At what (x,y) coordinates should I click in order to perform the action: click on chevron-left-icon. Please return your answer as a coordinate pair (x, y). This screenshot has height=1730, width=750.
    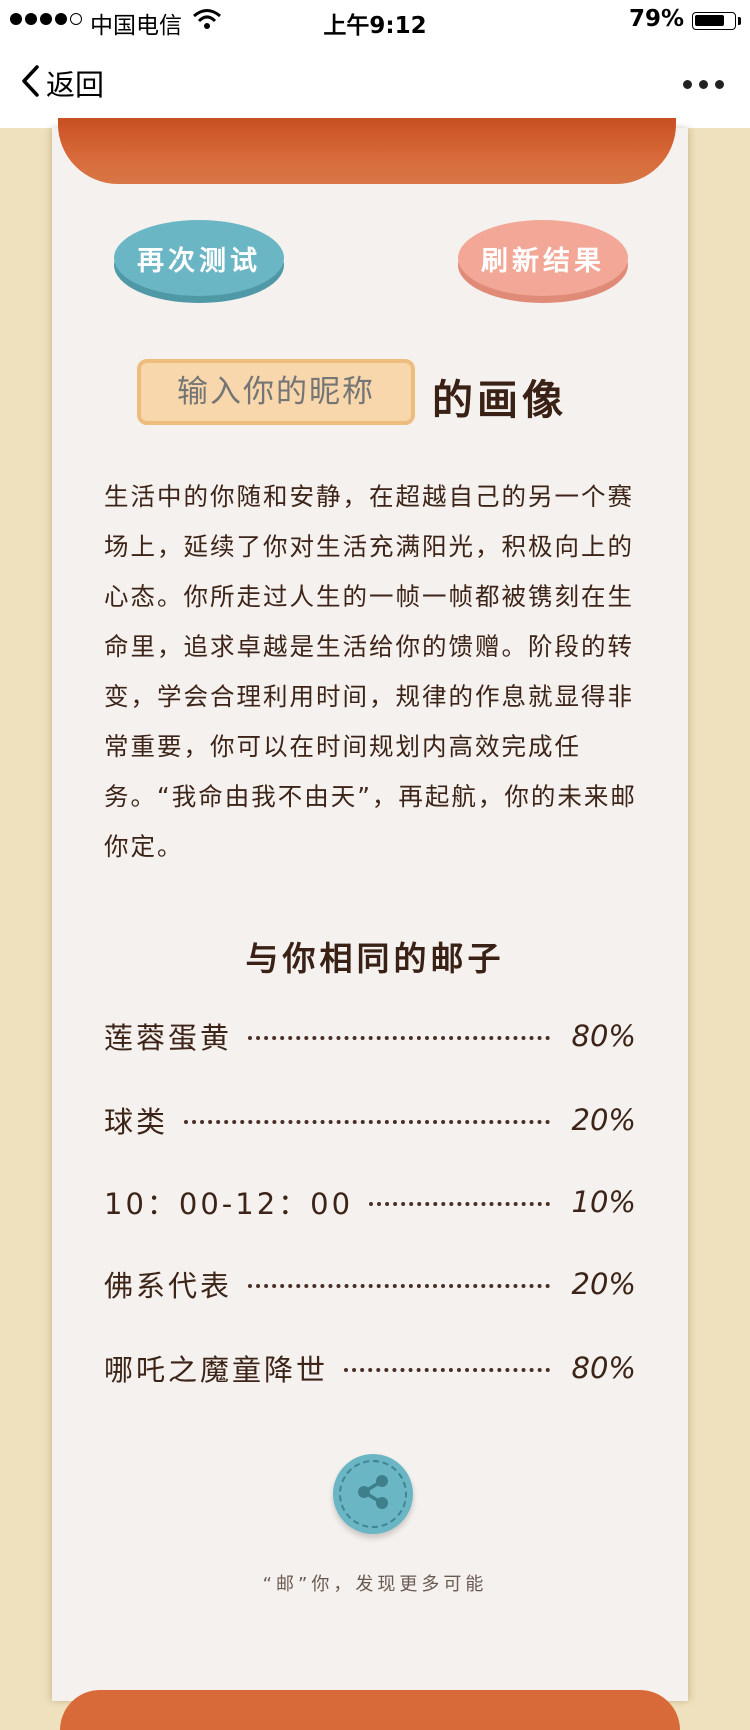
    Looking at the image, I should click on (30, 83).